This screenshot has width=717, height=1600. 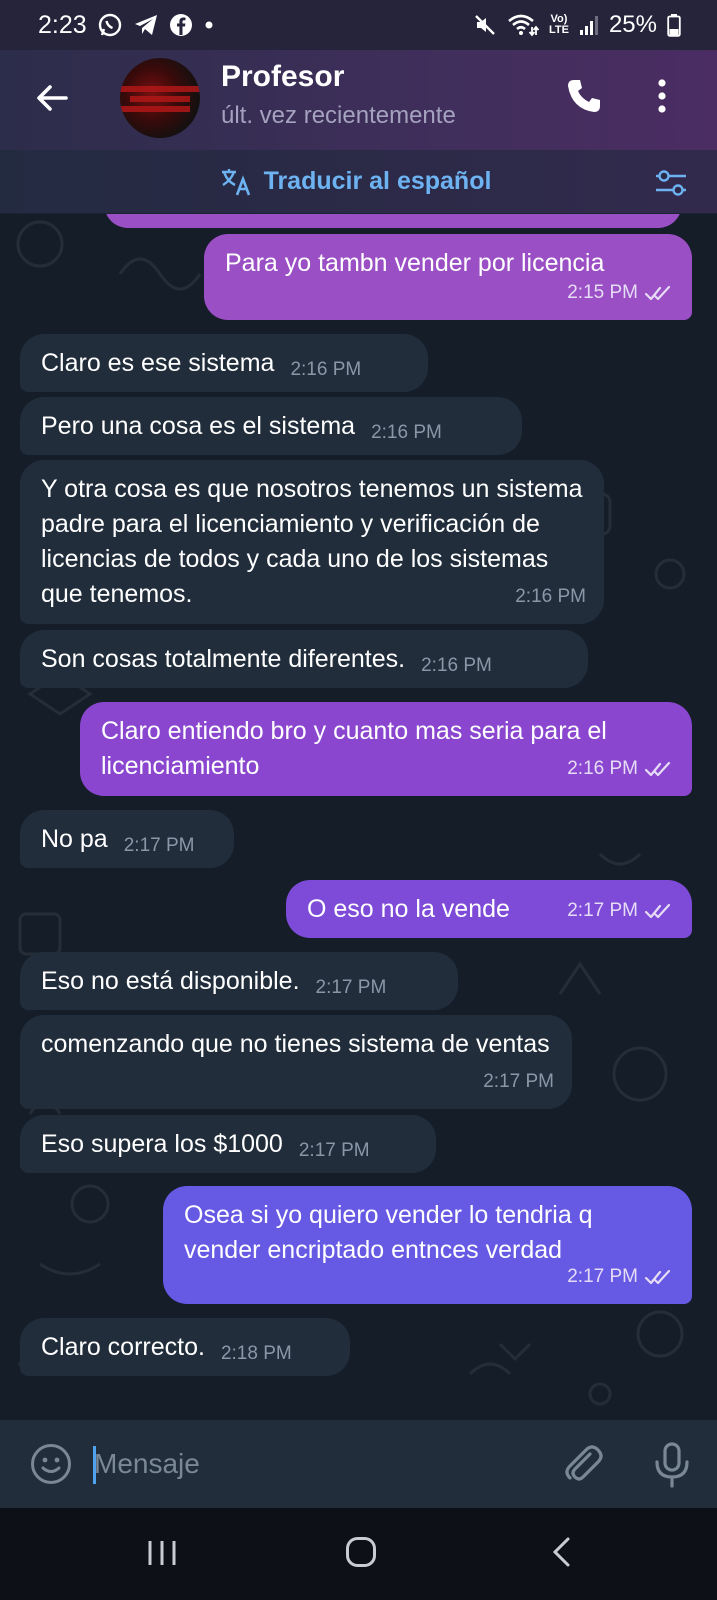 I want to click on home-icon, so click(x=361, y=1552).